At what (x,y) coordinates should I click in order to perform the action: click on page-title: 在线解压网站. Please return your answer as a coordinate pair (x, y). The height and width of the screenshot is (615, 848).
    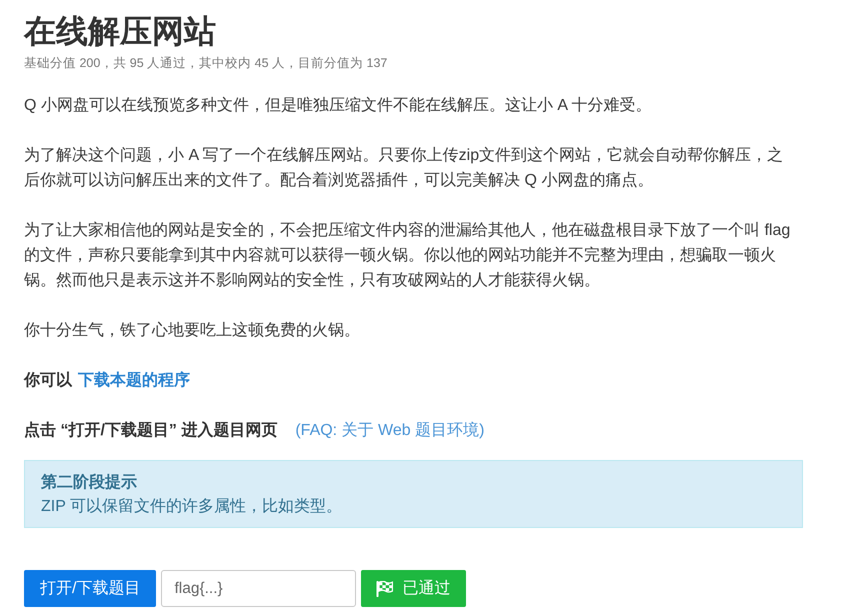
    Looking at the image, I should click on (120, 31).